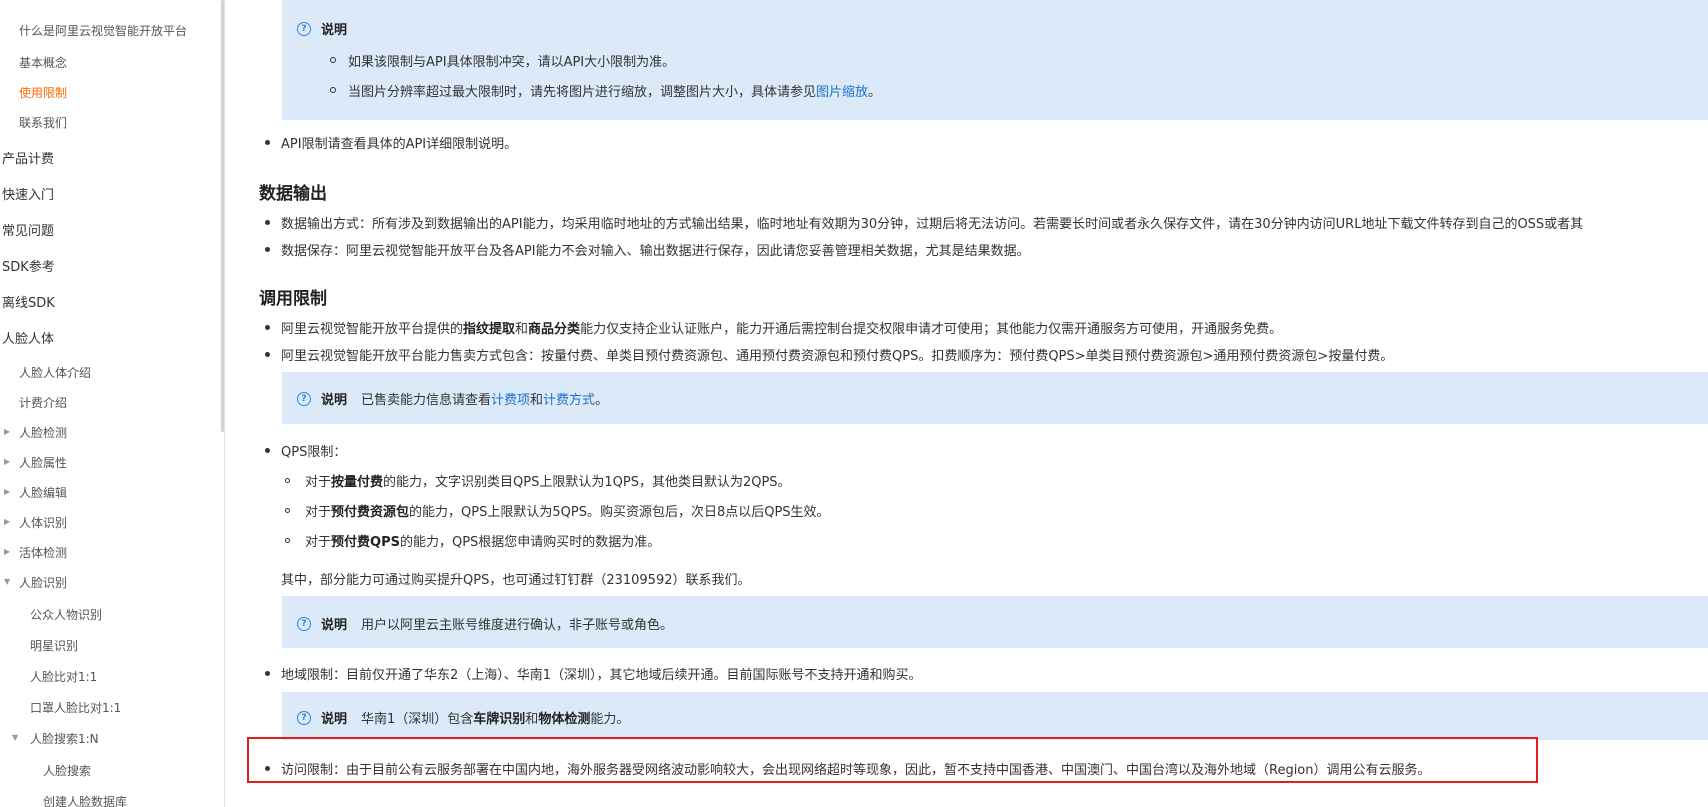  I want to click on image-resize-link: 图片缩放, so click(842, 92).